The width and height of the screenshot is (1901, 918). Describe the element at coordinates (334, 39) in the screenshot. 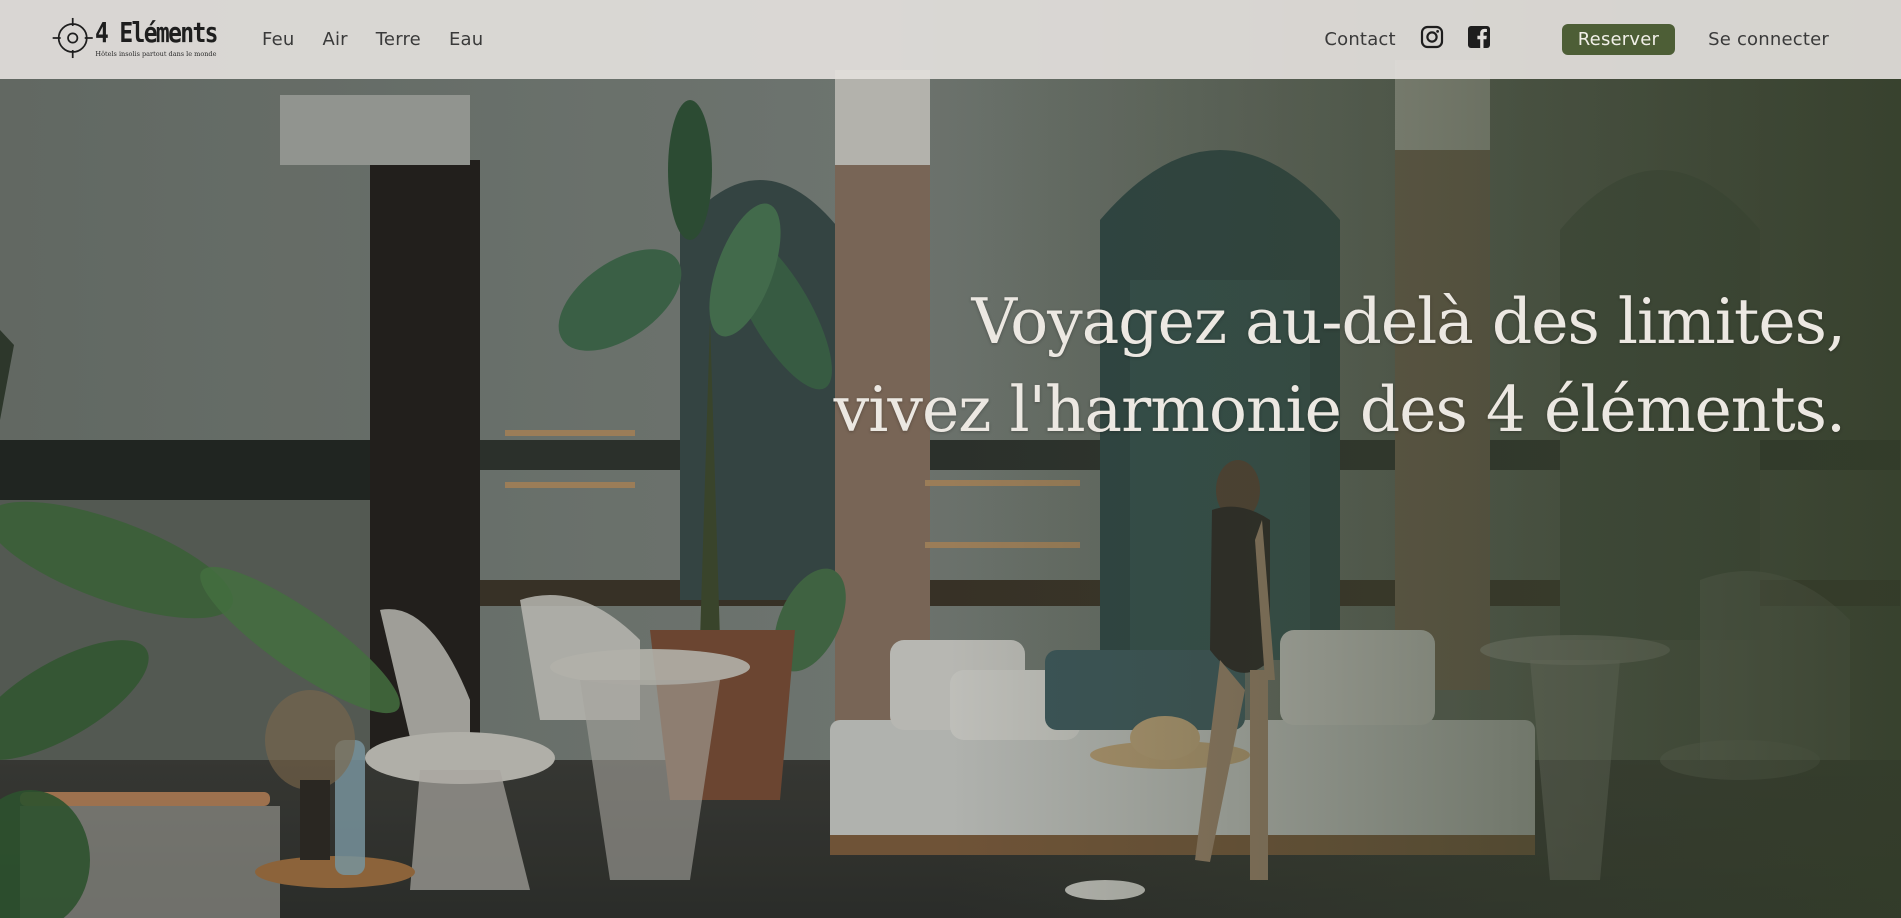

I see `nav-link-air: Air` at that location.